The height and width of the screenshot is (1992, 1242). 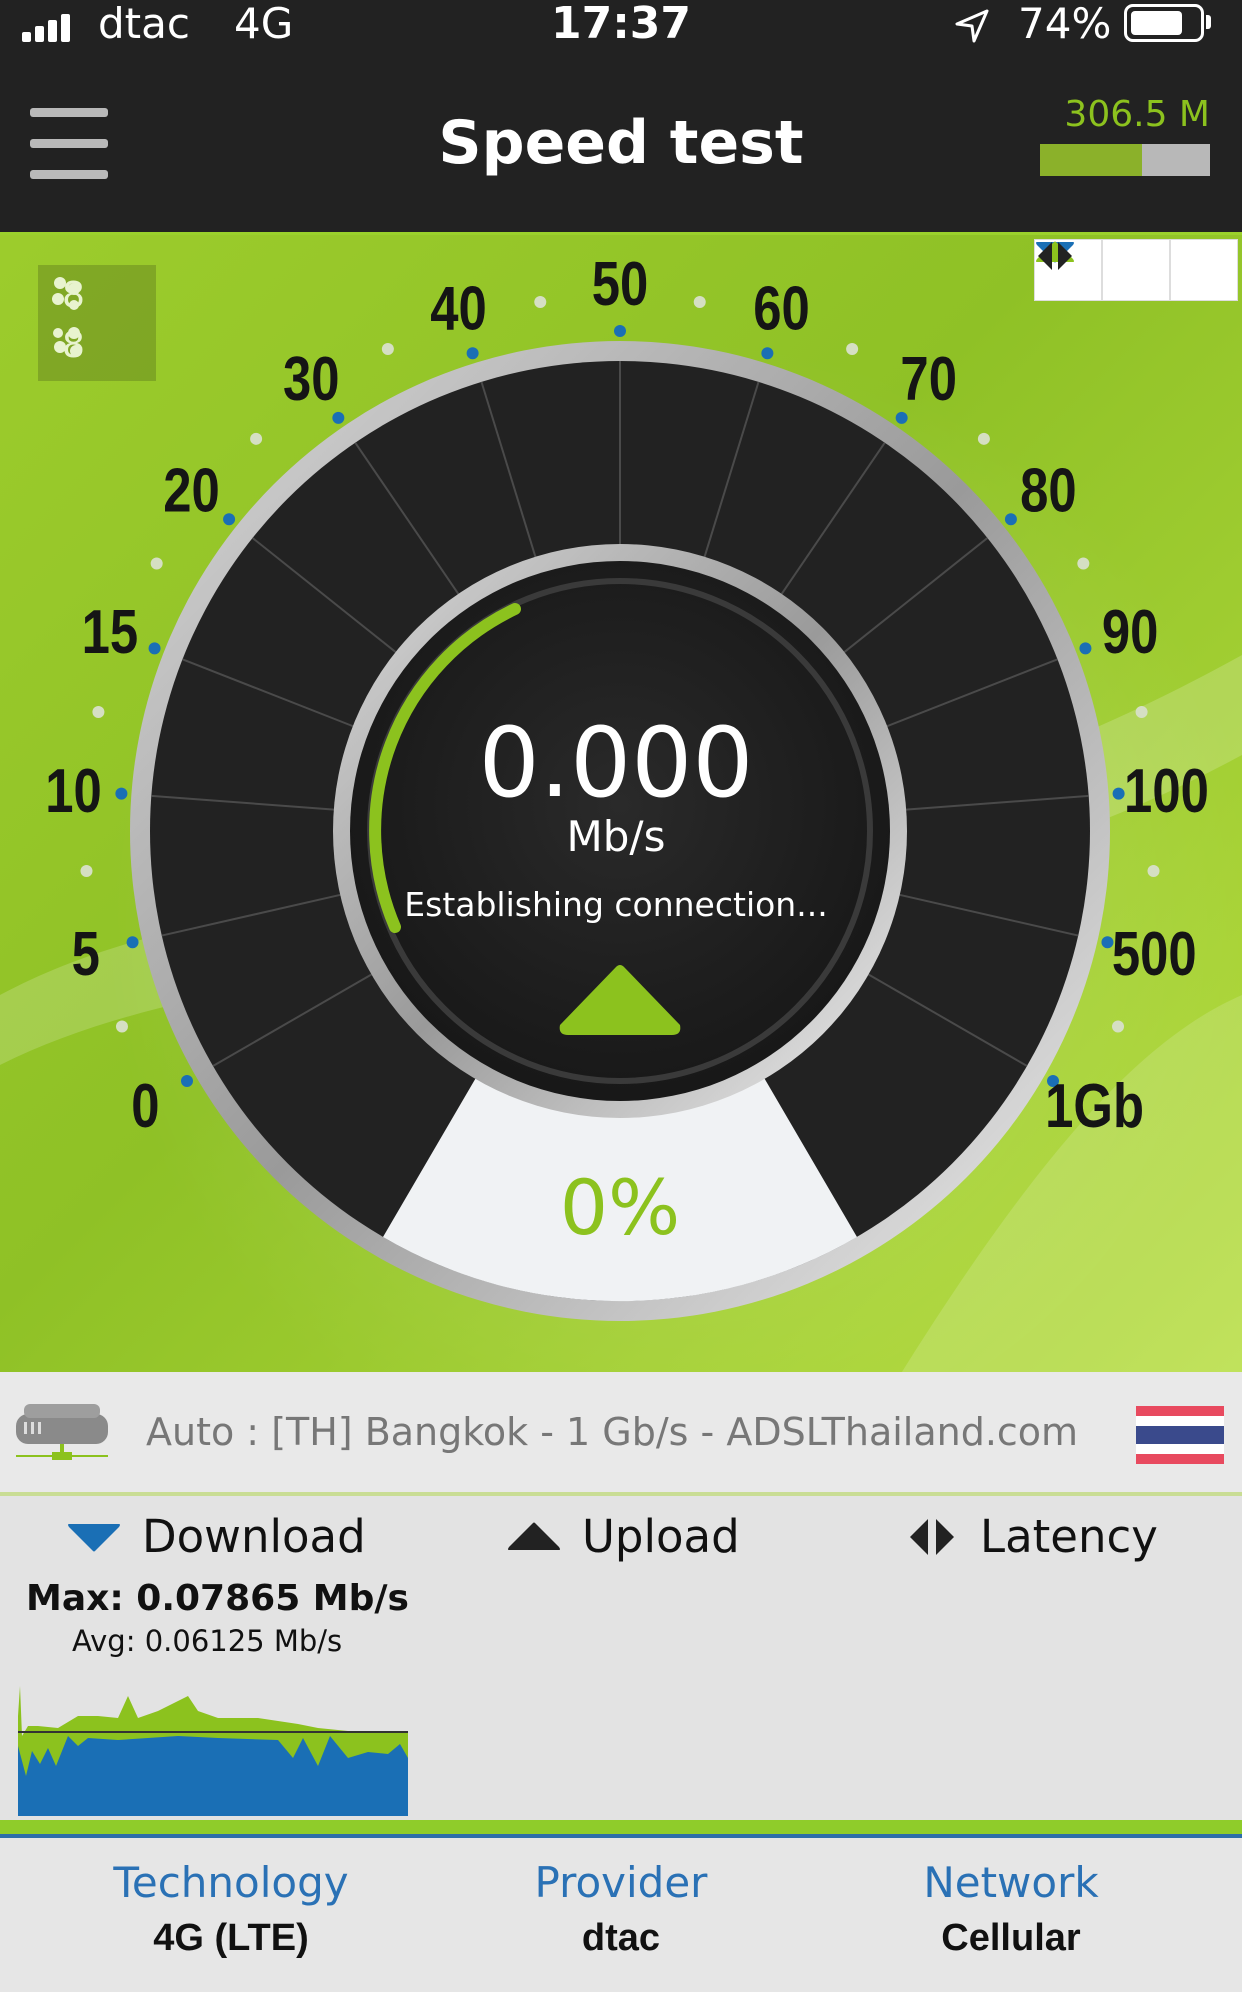 What do you see at coordinates (781, 309) in the screenshot?
I see `scale-label: 60` at bounding box center [781, 309].